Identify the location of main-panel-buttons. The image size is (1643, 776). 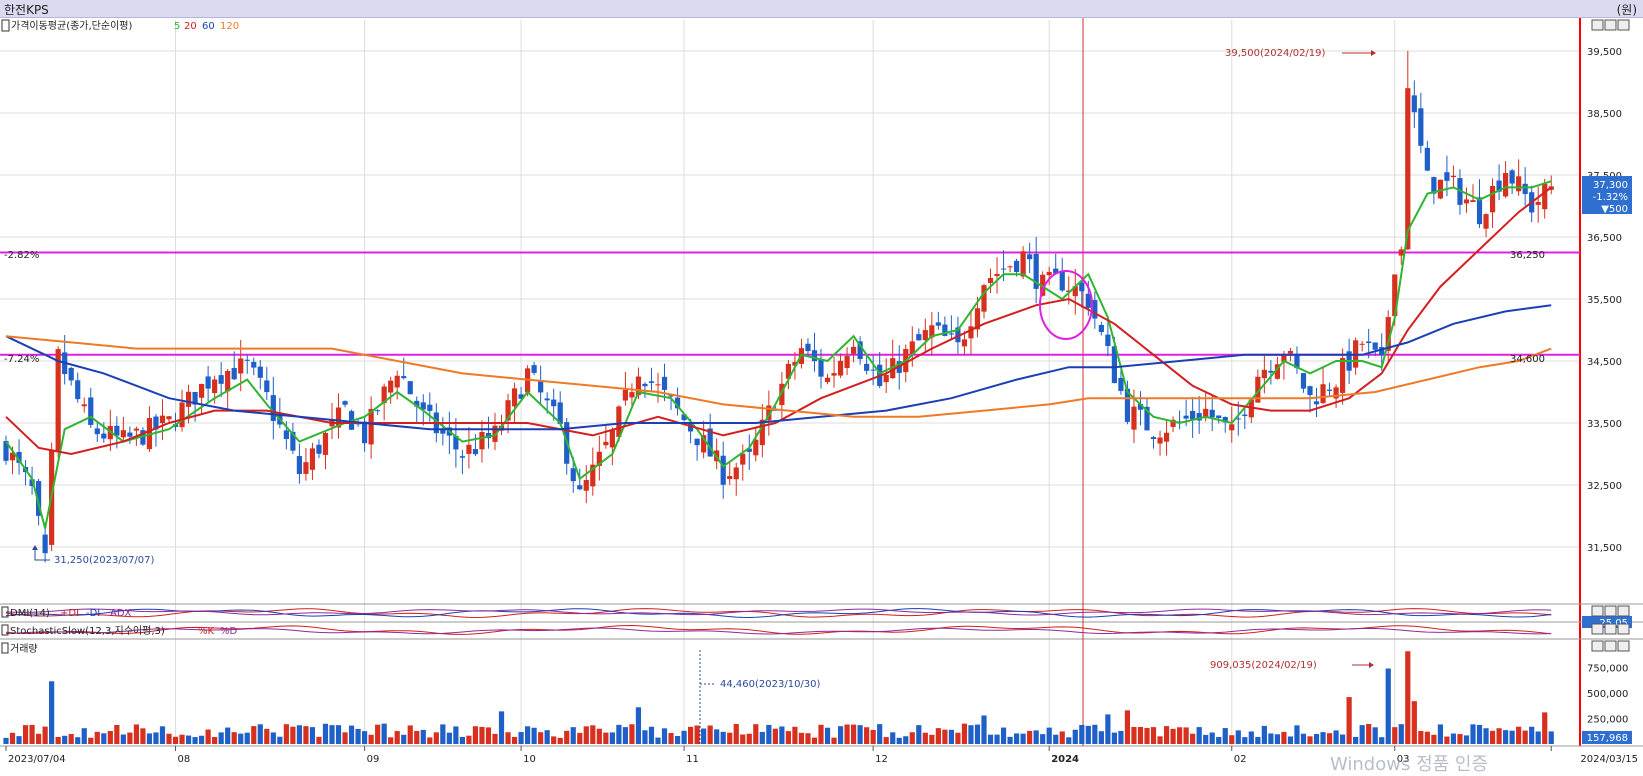
(1610, 25).